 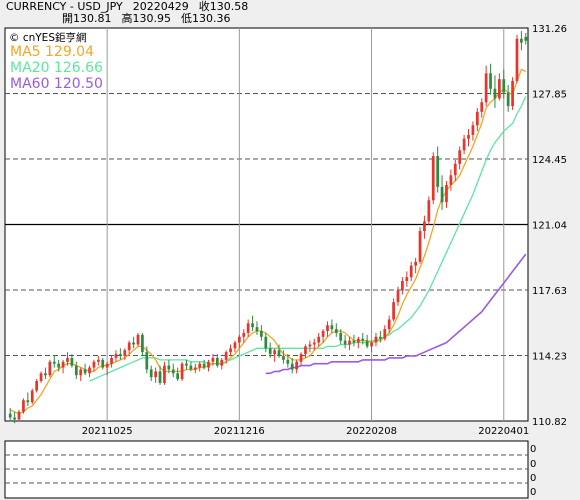 I want to click on y-tick-label: 124.45, so click(x=549, y=160).